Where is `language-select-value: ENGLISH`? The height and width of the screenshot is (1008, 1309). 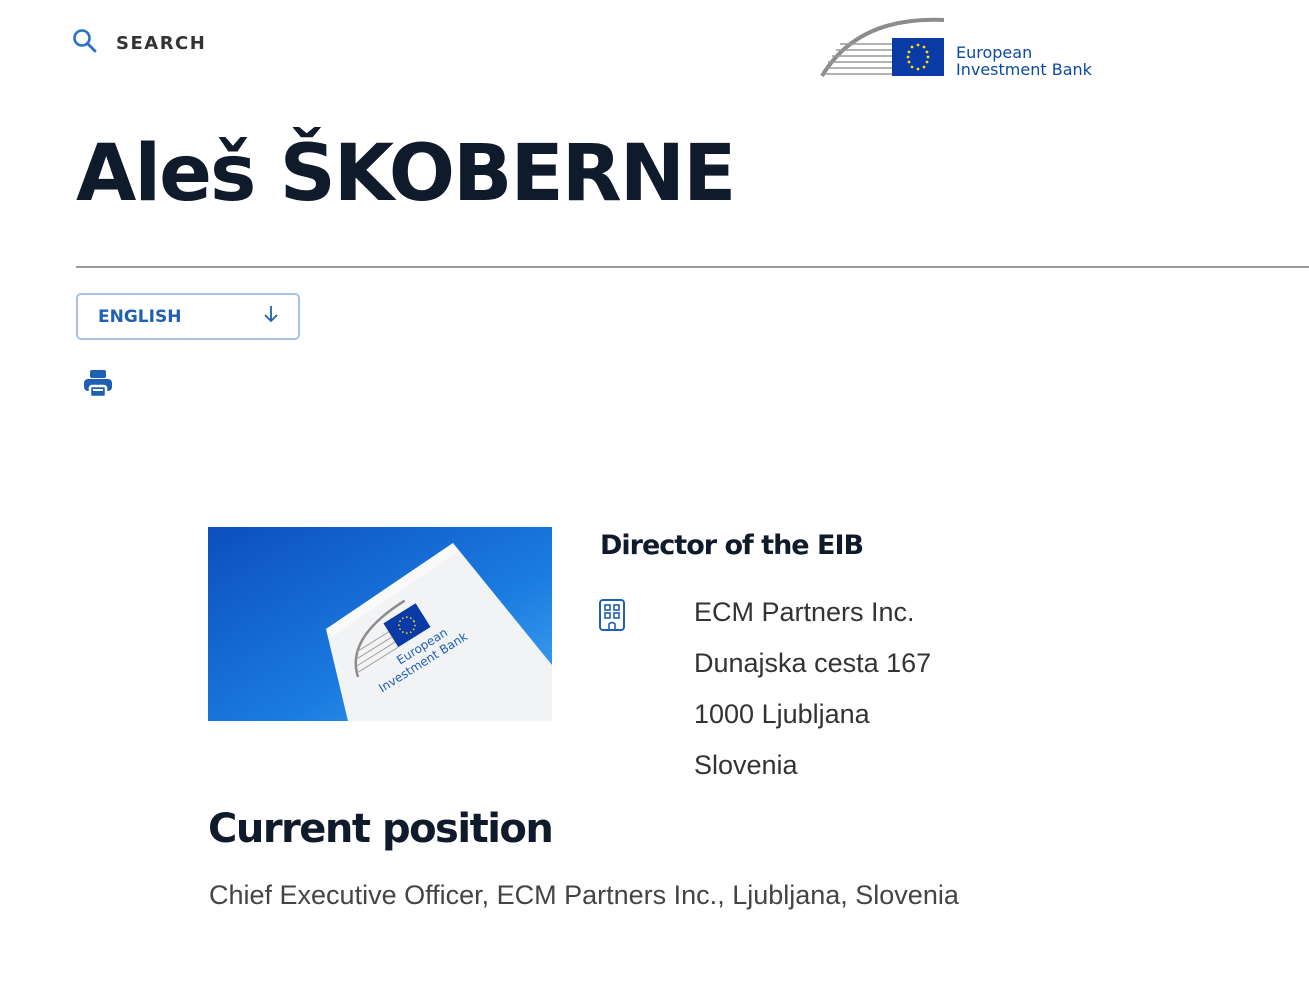
language-select-value: ENGLISH is located at coordinates (140, 316).